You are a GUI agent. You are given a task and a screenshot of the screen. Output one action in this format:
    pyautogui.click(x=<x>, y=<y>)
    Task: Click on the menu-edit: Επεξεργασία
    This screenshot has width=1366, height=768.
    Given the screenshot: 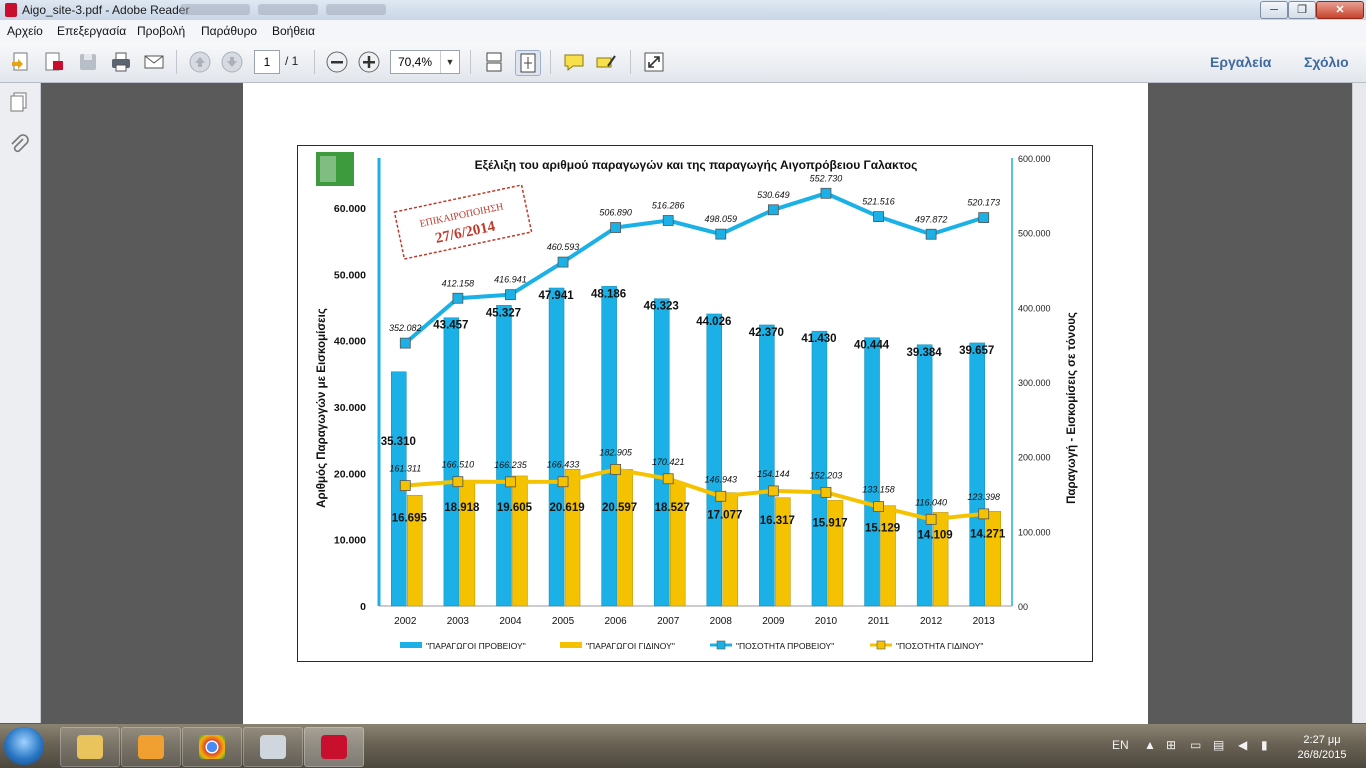 What is the action you would take?
    pyautogui.click(x=91, y=31)
    